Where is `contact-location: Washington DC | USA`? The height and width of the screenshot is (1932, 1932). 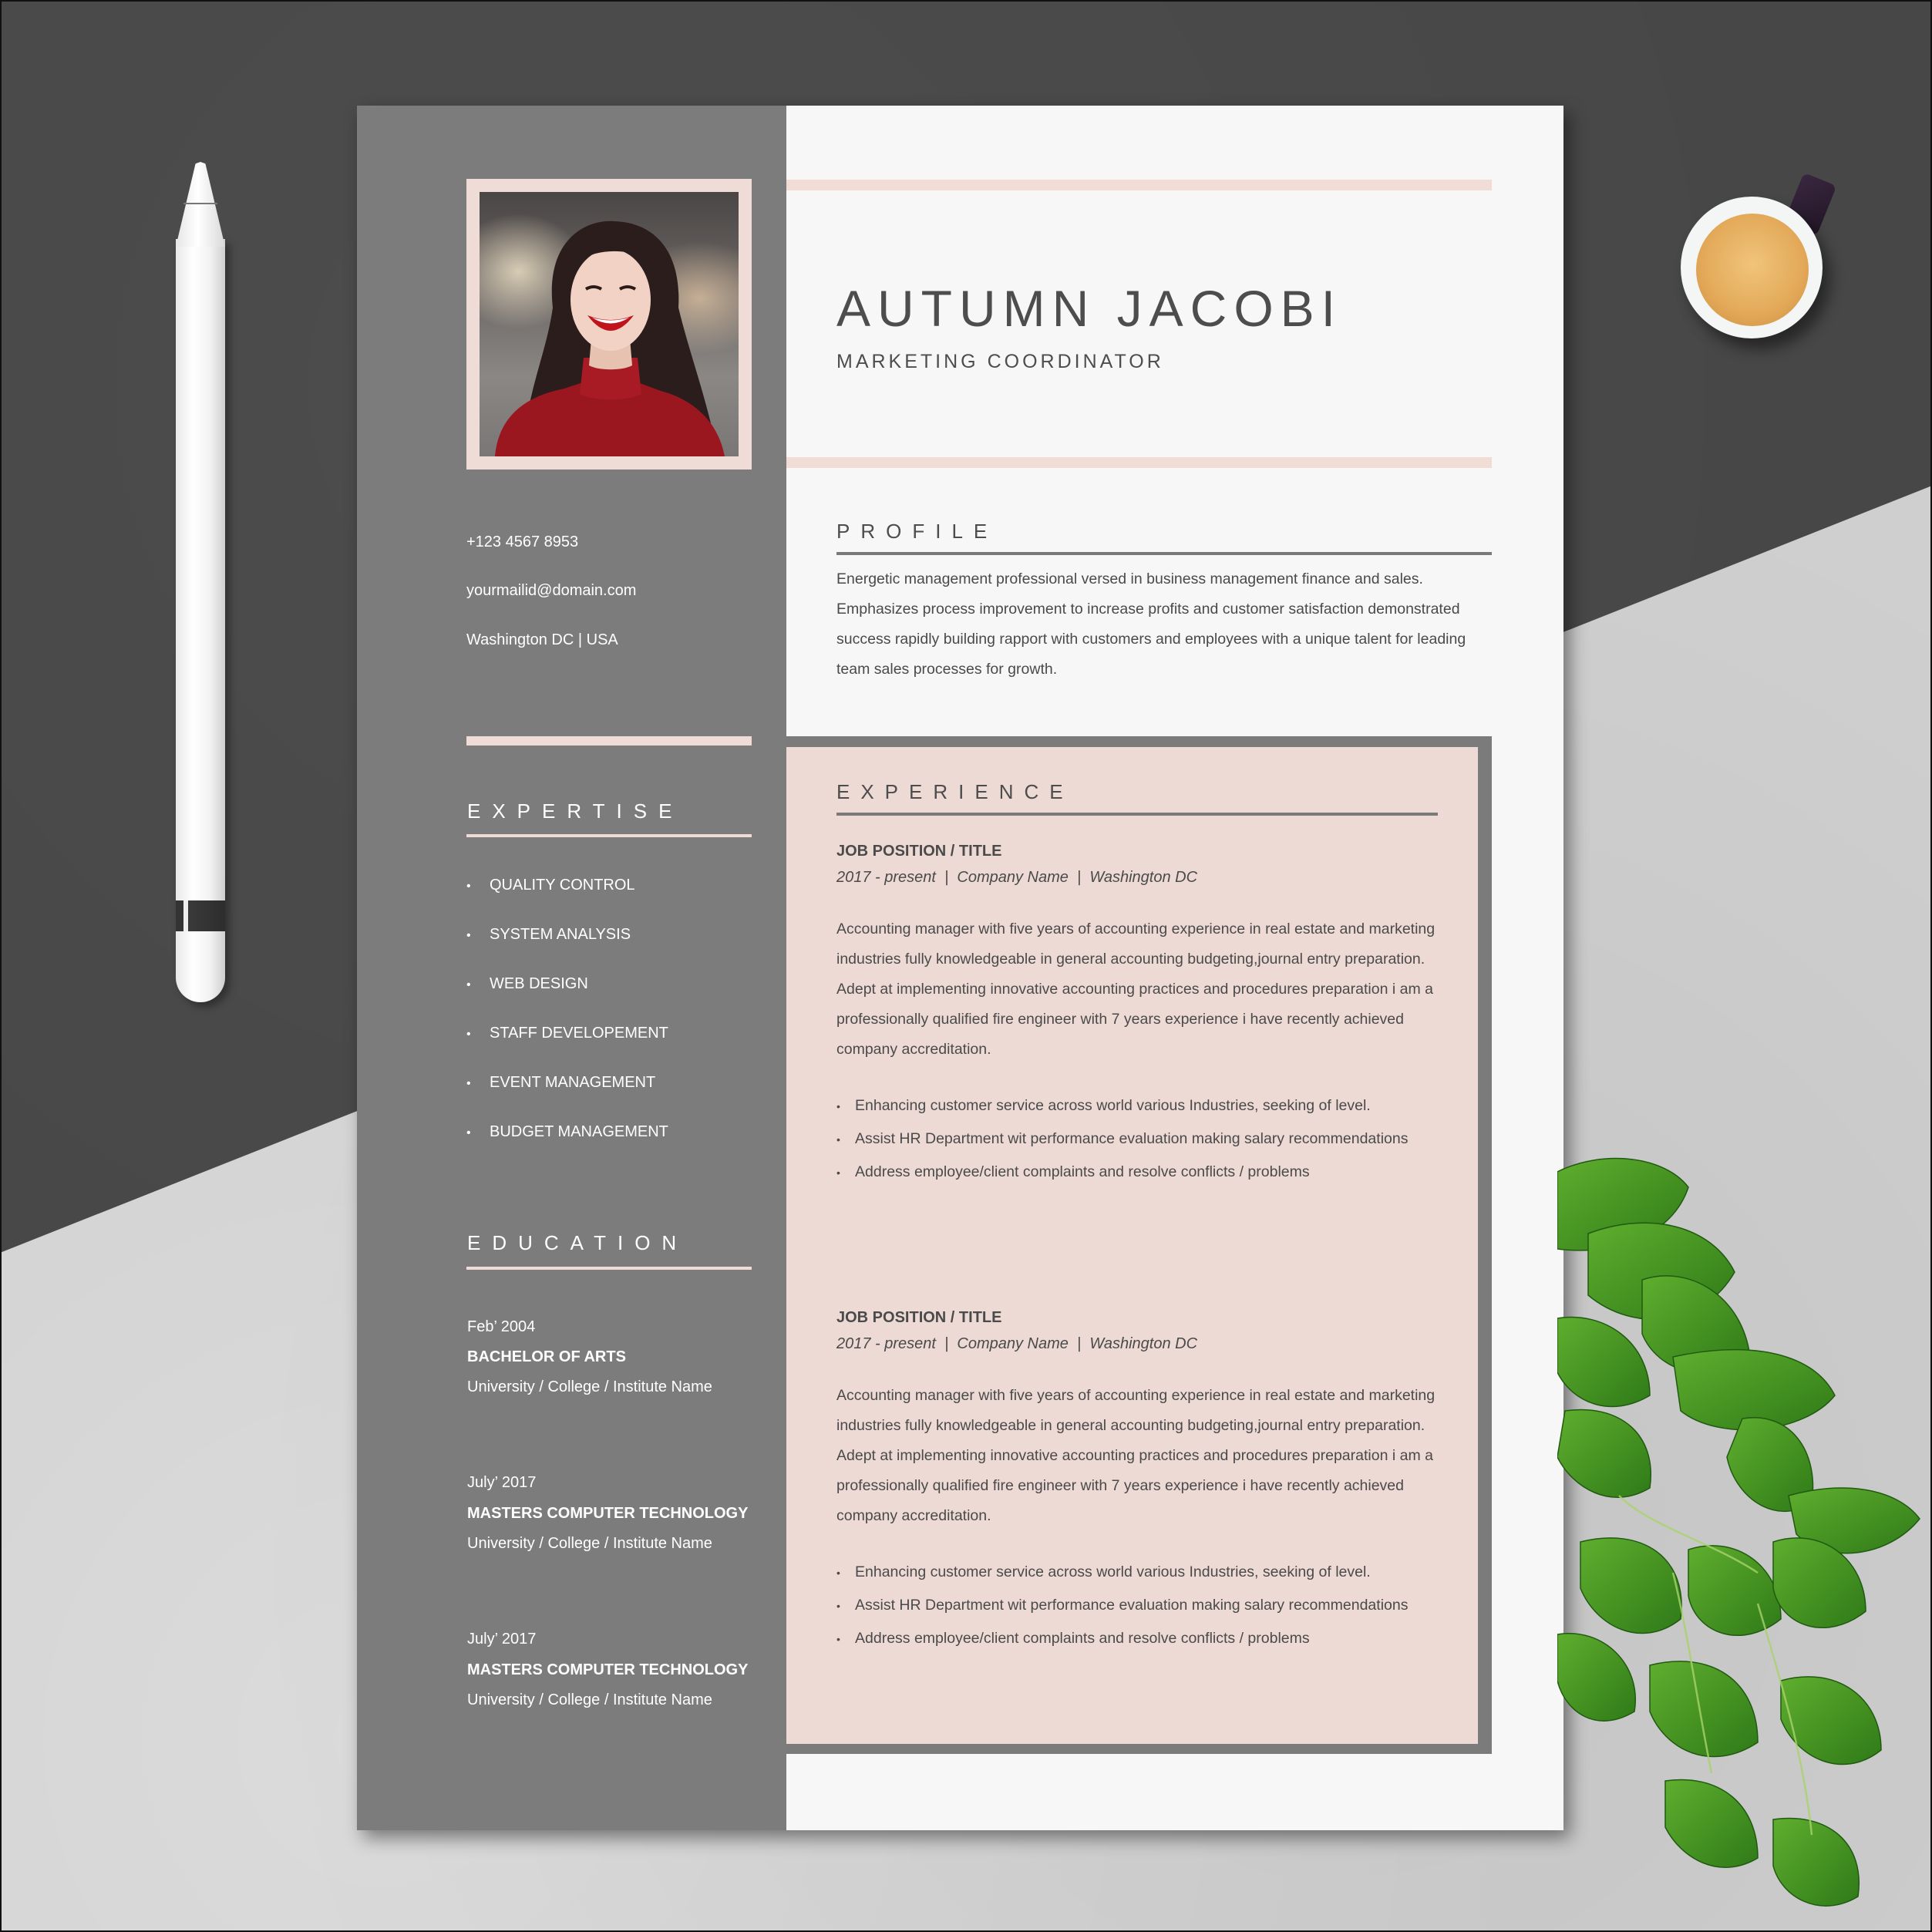 contact-location: Washington DC | USA is located at coordinates (542, 639).